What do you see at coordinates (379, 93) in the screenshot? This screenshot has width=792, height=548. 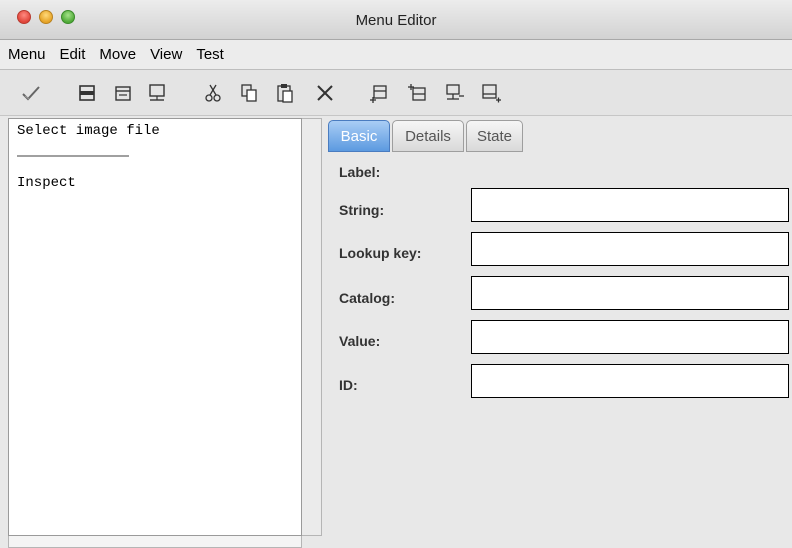 I see `add-submenu-icon` at bounding box center [379, 93].